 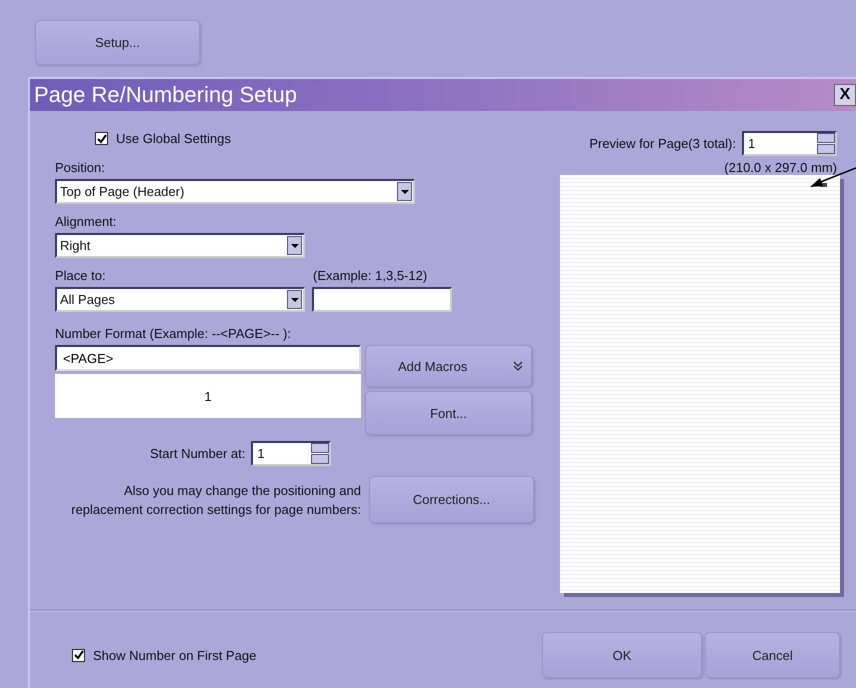 I want to click on field-label: Start Number at:, so click(x=198, y=453).